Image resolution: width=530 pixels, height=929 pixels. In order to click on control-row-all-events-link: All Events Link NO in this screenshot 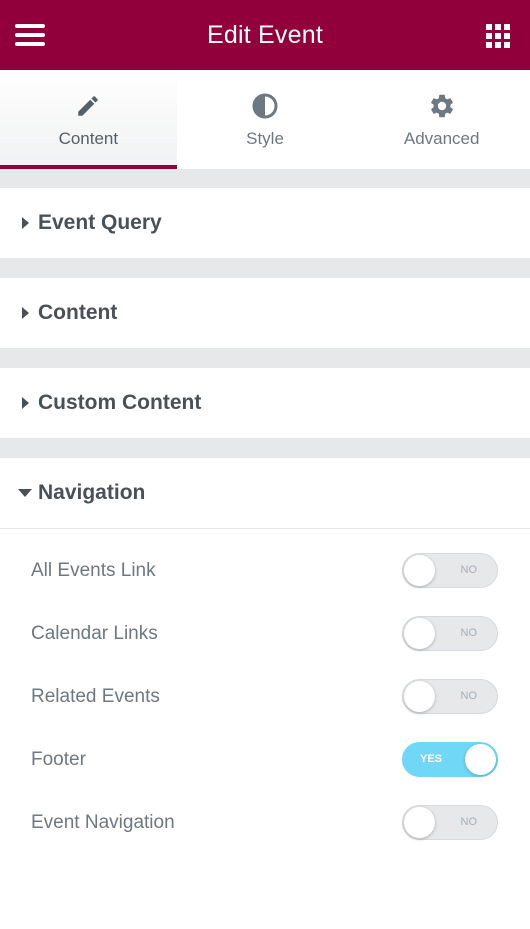, I will do `click(265, 570)`.